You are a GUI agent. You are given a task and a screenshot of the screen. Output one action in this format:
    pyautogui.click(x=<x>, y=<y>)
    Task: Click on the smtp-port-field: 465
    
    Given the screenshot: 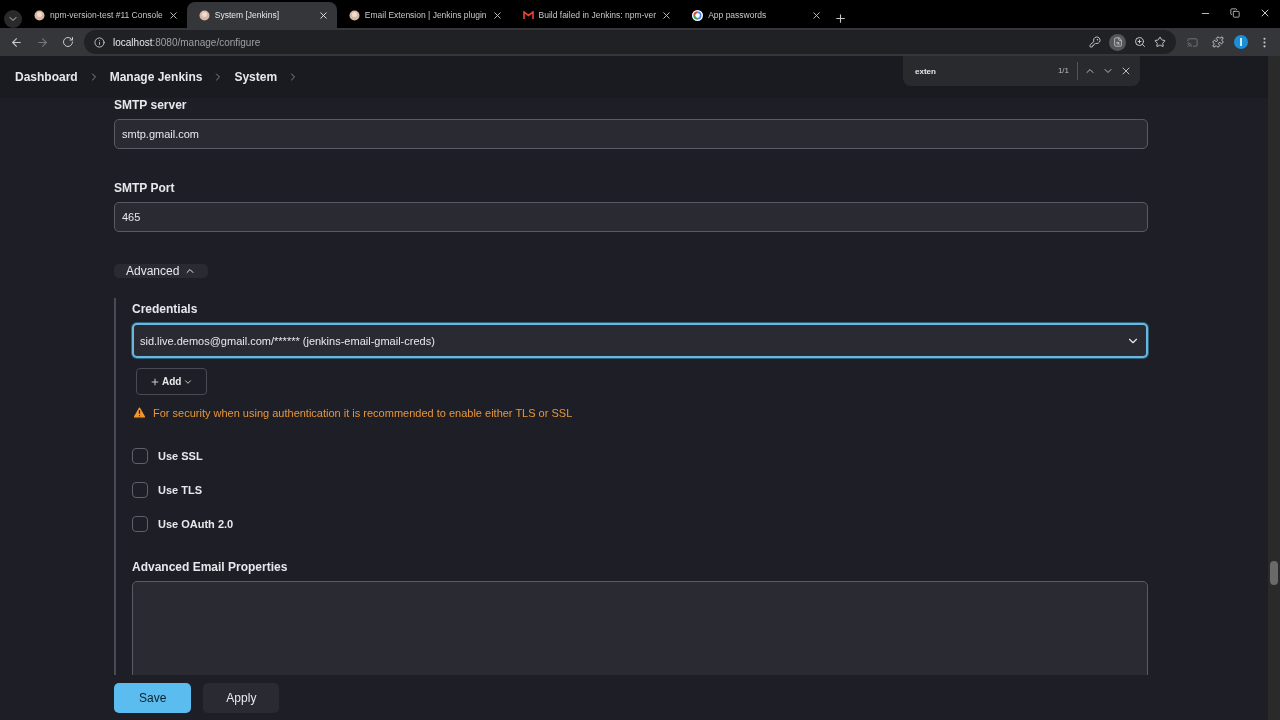 What is the action you would take?
    pyautogui.click(x=631, y=217)
    